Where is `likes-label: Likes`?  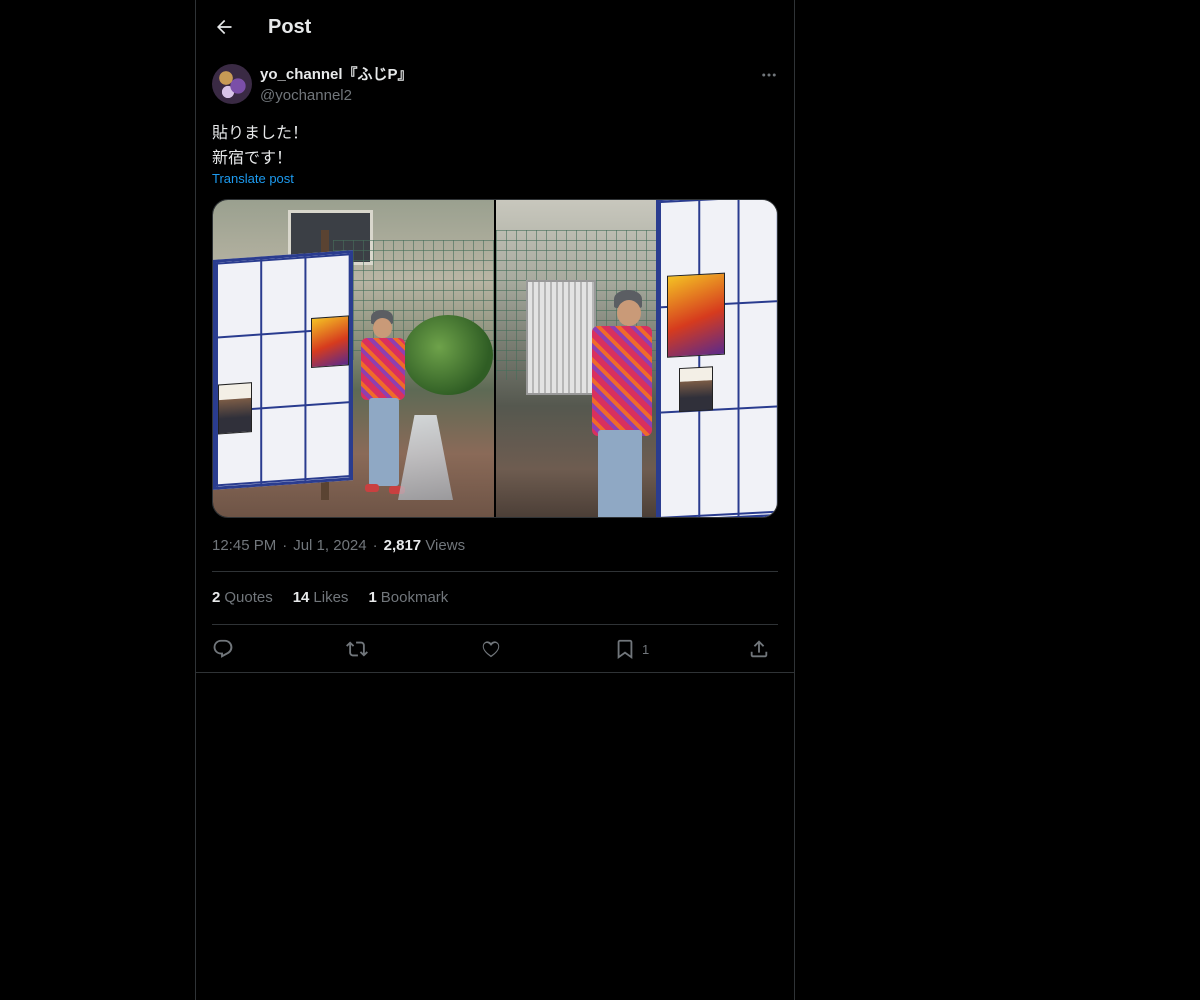 likes-label: Likes is located at coordinates (331, 597).